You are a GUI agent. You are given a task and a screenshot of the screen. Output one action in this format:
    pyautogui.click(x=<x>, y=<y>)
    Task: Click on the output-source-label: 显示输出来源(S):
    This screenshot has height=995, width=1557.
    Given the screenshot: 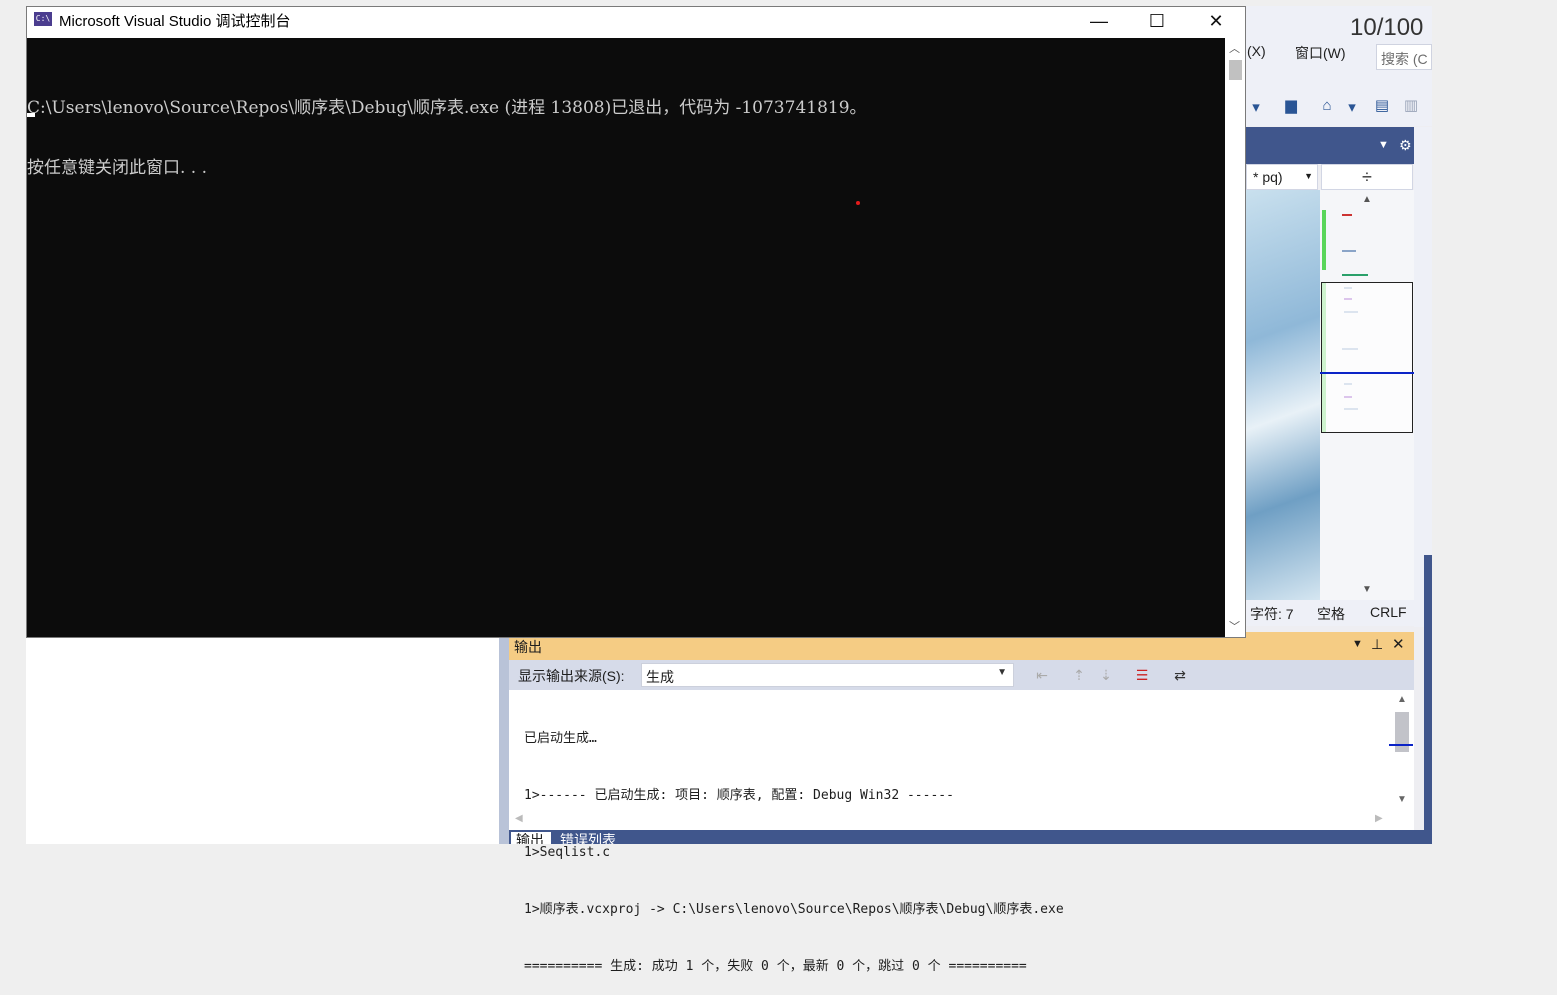 What is the action you would take?
    pyautogui.click(x=571, y=676)
    